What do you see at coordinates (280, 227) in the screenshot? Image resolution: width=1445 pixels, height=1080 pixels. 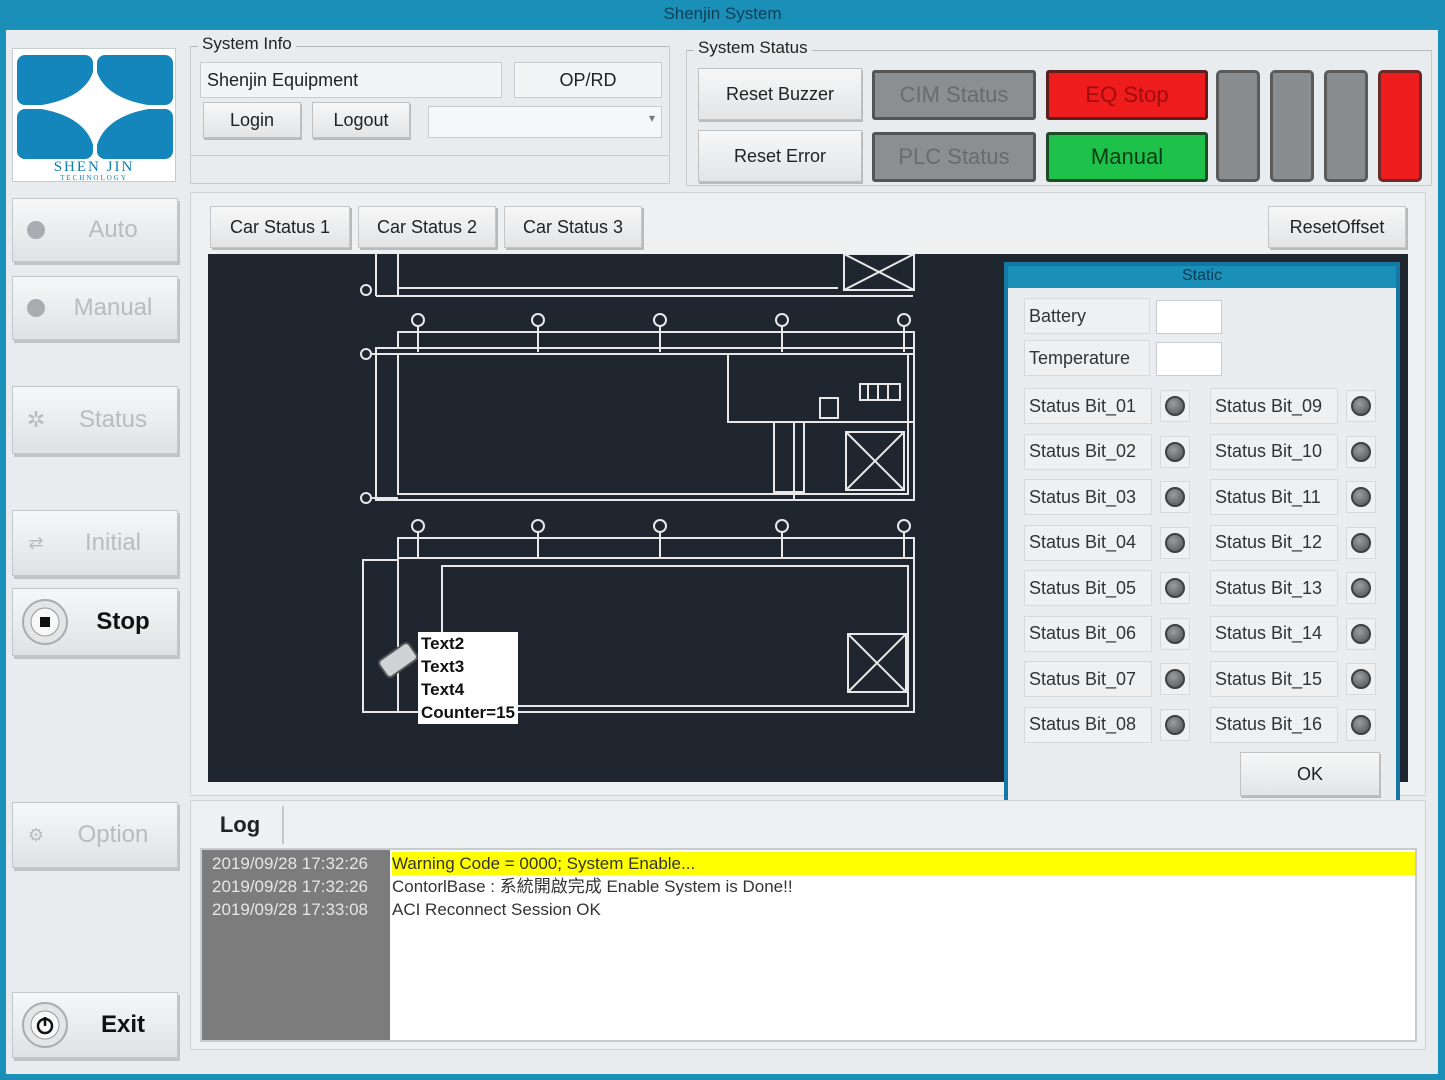 I see `tab-car-status-1: Car Status 1` at bounding box center [280, 227].